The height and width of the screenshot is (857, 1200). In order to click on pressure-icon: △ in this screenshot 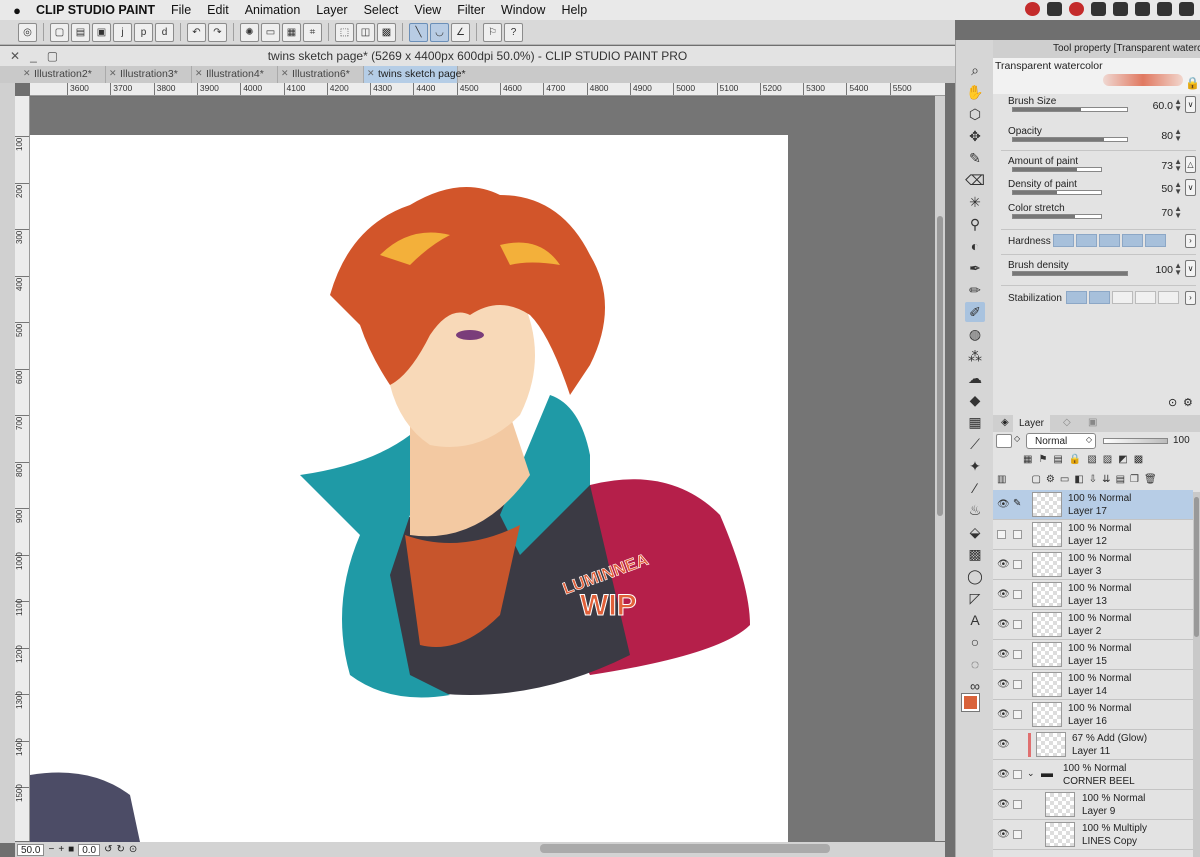, I will do `click(1190, 164)`.